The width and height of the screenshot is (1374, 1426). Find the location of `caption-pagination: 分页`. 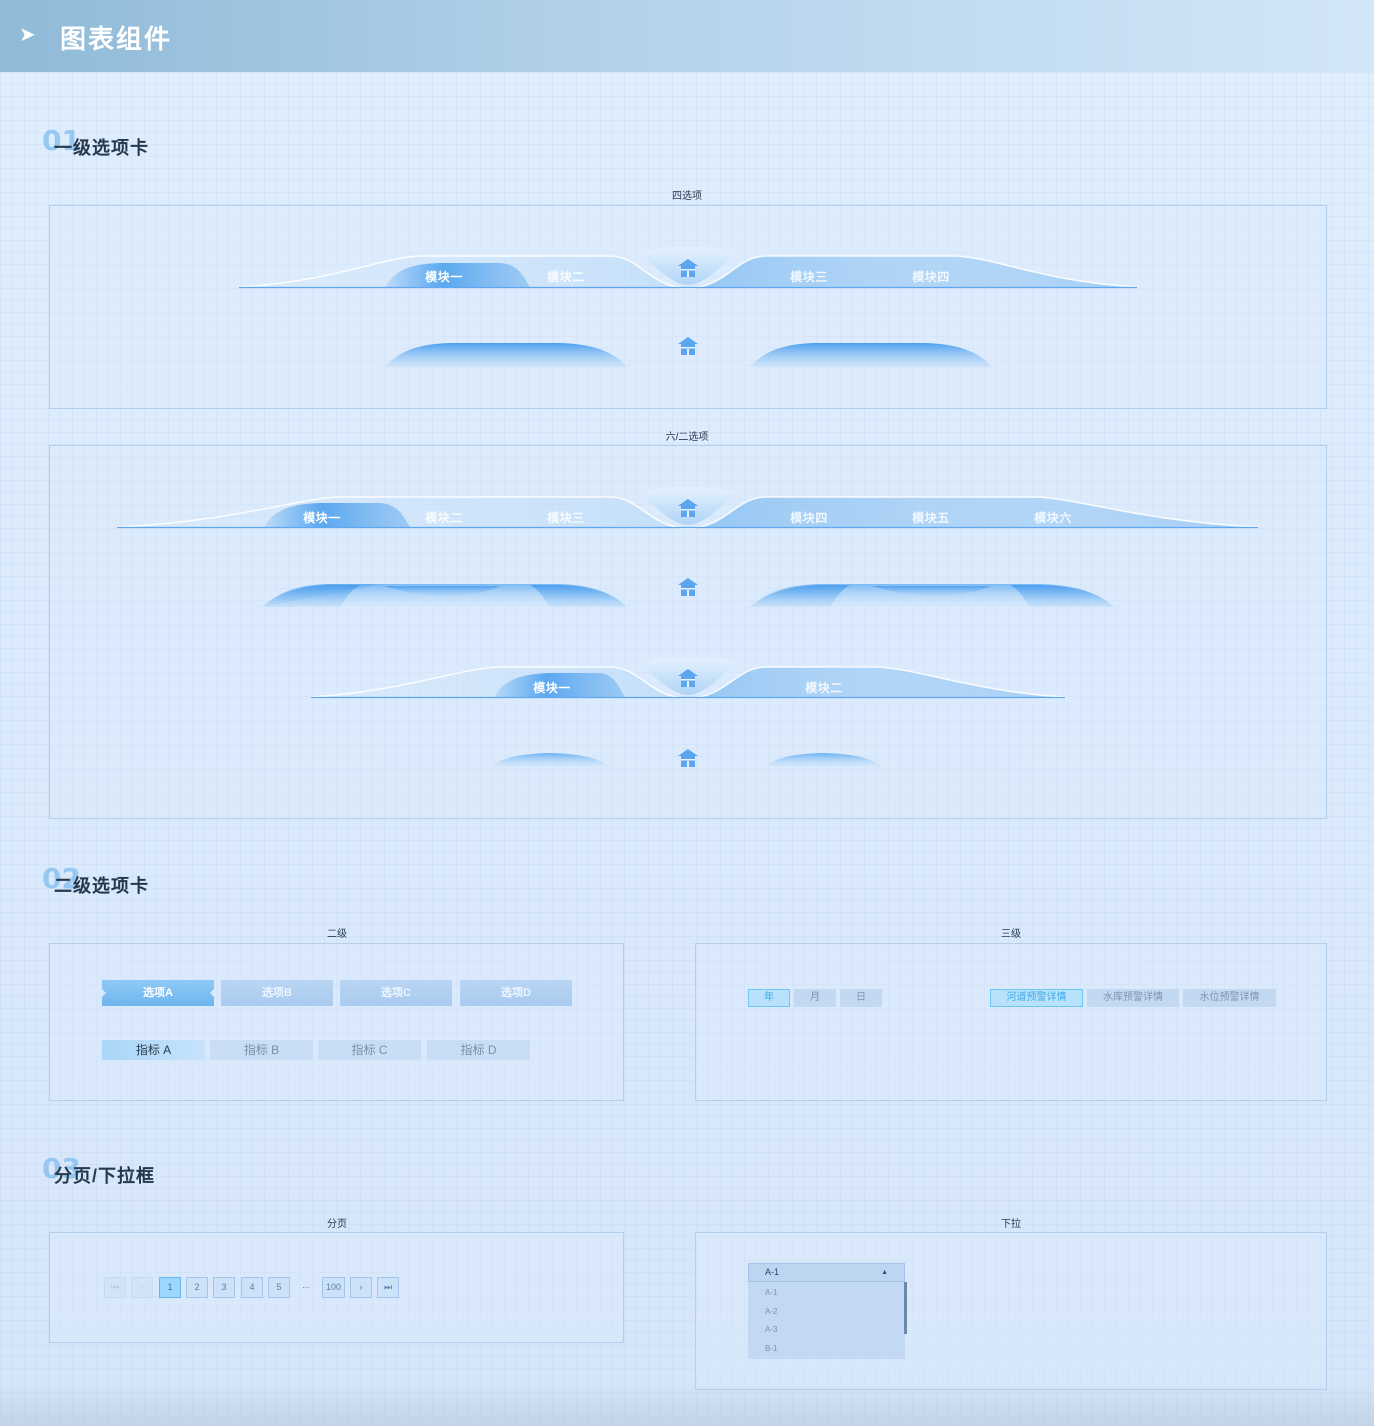

caption-pagination: 分页 is located at coordinates (337, 1224).